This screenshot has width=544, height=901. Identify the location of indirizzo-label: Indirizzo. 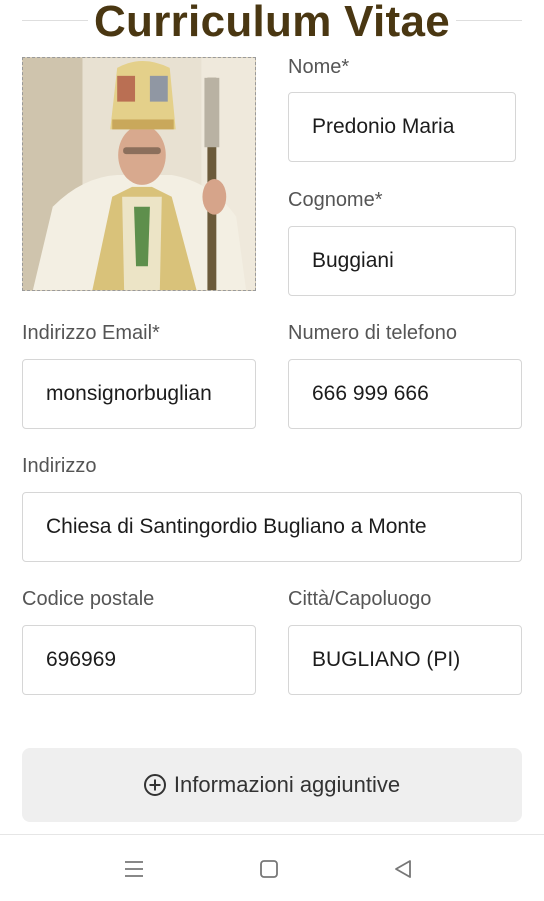
(59, 466).